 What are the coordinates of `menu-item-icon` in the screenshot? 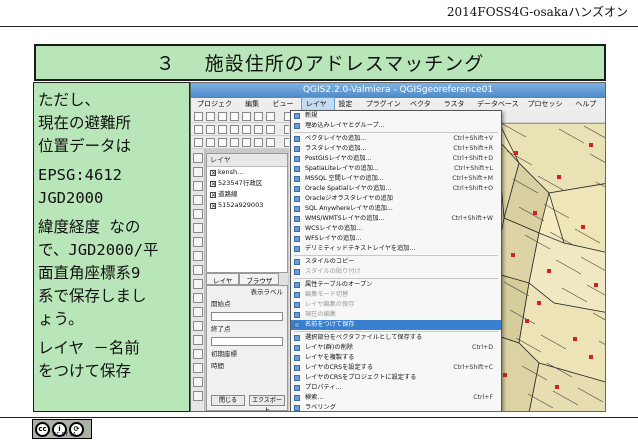 It's located at (297, 388).